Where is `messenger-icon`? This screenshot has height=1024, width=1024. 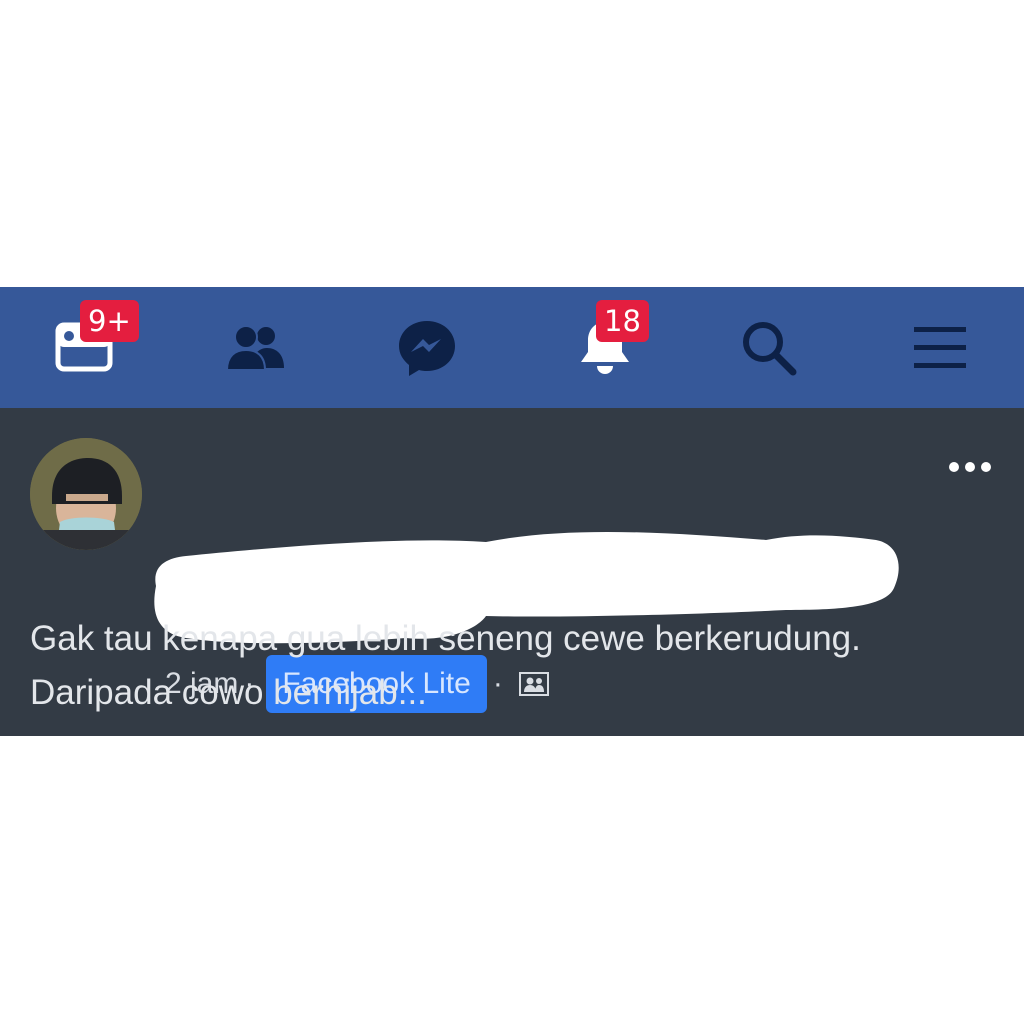
messenger-icon is located at coordinates (427, 348).